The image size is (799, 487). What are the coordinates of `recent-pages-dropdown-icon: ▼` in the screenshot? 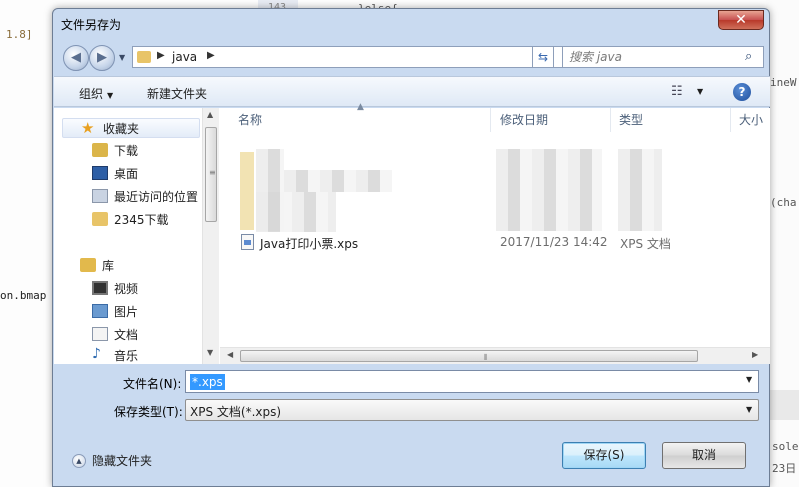 It's located at (122, 57).